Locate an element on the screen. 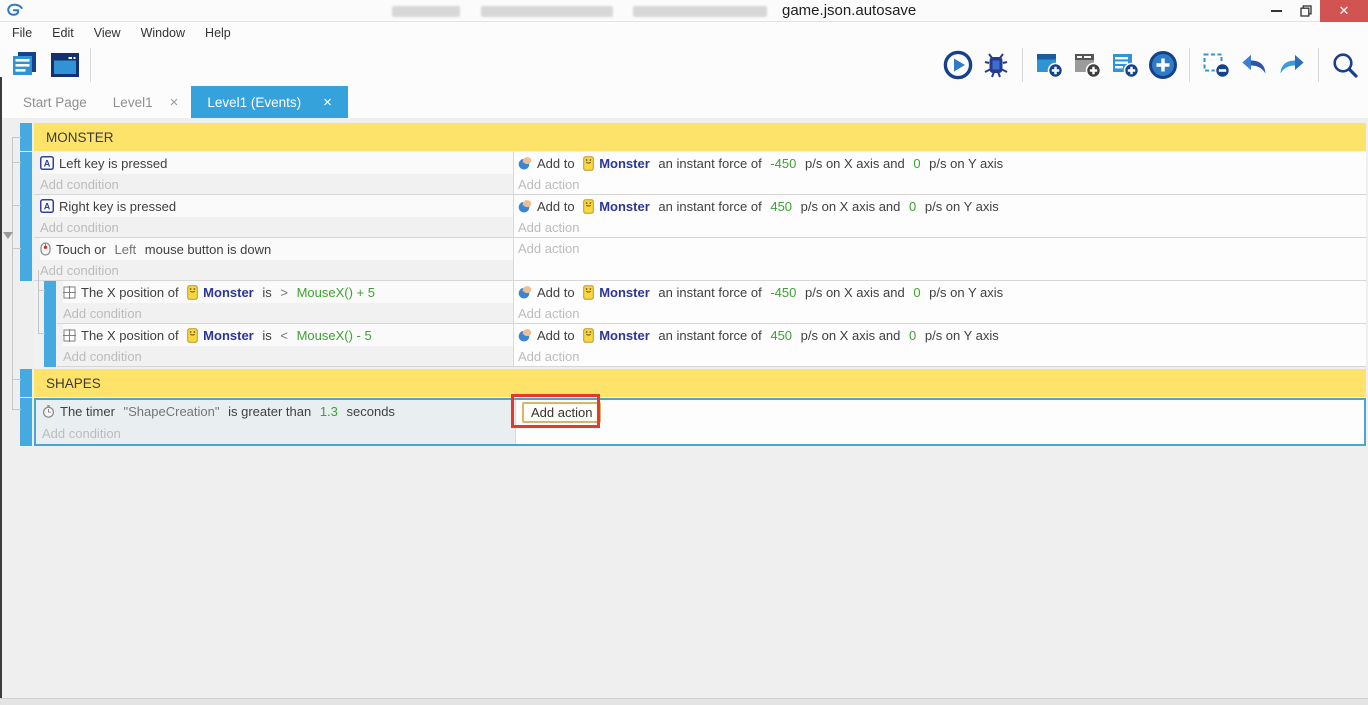 This screenshot has width=1368, height=705. add-action-line: Add action is located at coordinates (942, 411).